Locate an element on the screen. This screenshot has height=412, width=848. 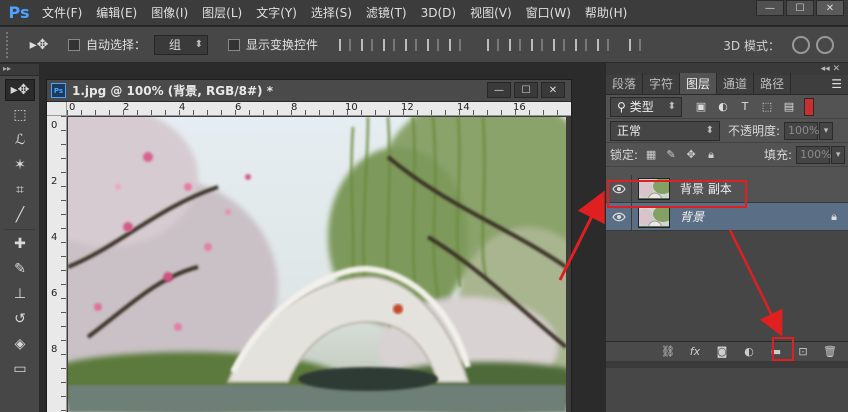
document-tab: Ps 1.jpg @ 100% (背景, RGB/8#) * — ☐ ✕ is located at coordinates (309, 91).